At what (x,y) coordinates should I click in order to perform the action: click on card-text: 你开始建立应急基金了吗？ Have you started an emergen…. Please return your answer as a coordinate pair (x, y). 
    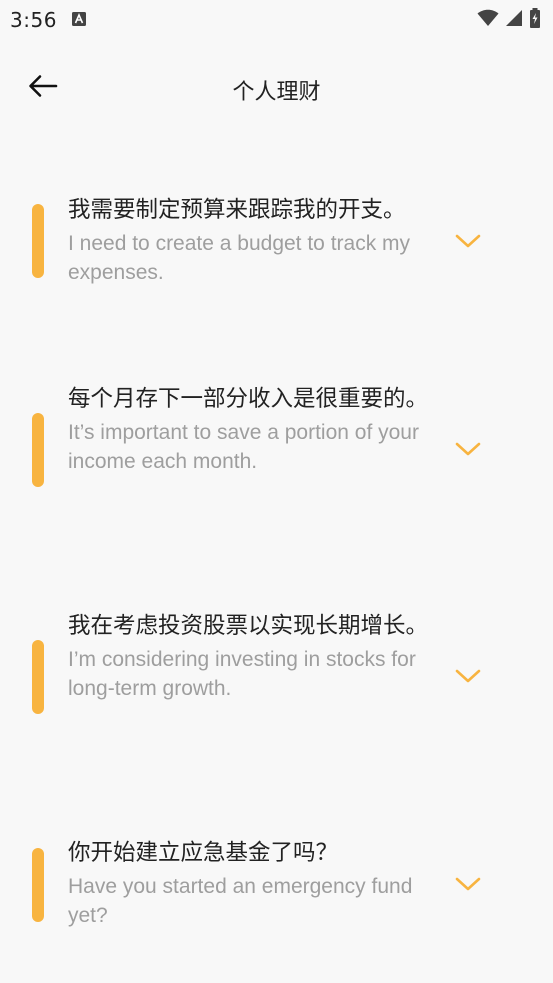
    Looking at the image, I should click on (253, 883).